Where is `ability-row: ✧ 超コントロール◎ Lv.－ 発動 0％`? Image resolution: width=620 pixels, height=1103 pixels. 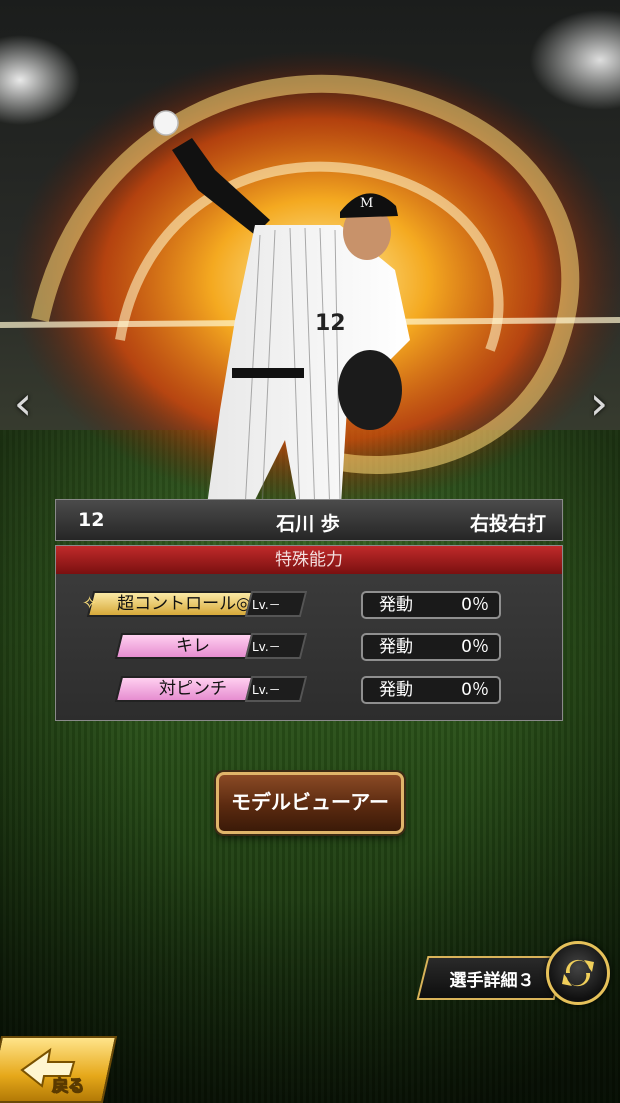
ability-row: ✧ 超コントロール◎ Lv.－ 発動 0％ is located at coordinates (309, 606).